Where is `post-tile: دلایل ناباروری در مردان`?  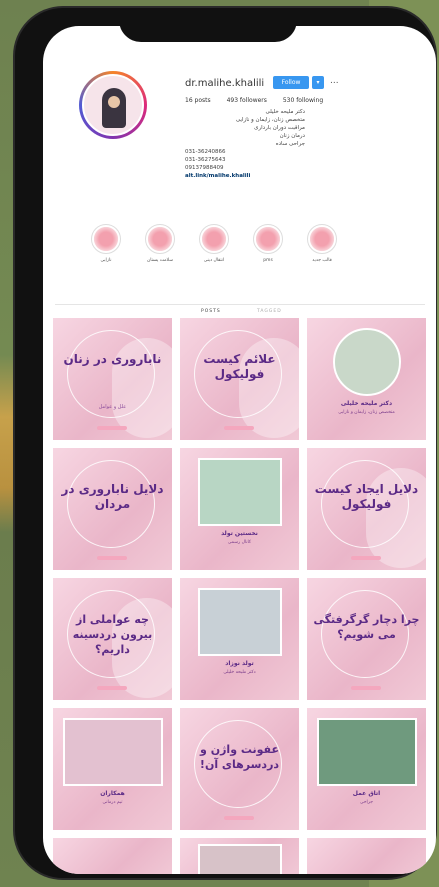
post-tile: دلایل ناباروری در مردان is located at coordinates (112, 509).